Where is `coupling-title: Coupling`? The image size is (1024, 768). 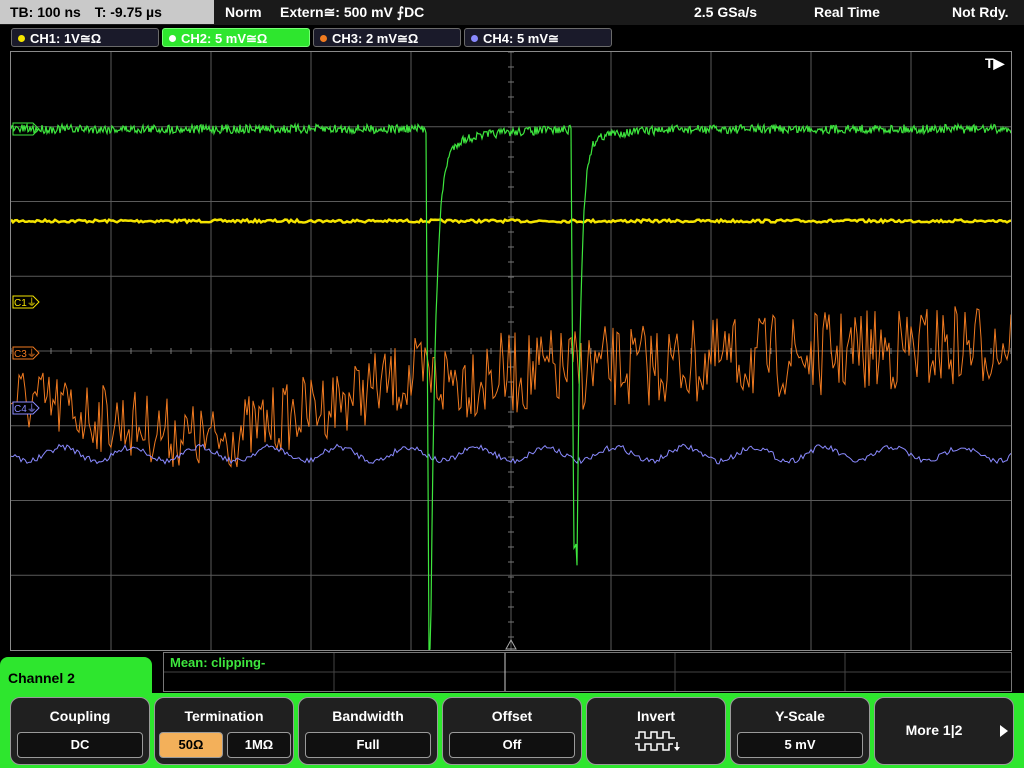
coupling-title: Coupling is located at coordinates (80, 716).